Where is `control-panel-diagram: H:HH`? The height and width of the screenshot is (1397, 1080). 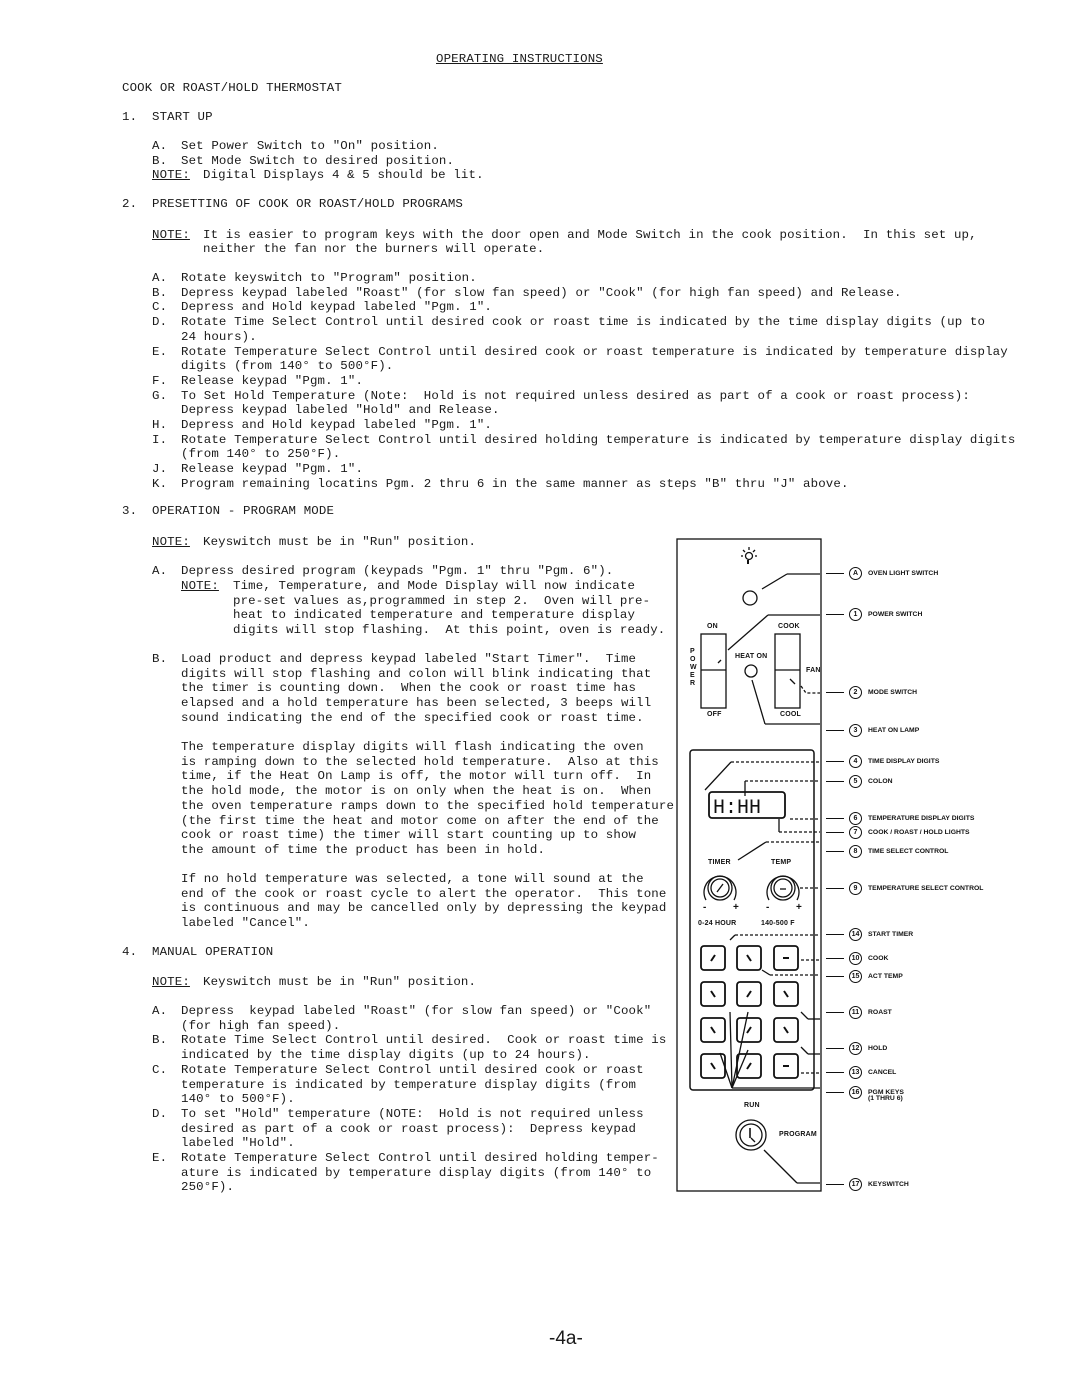
control-panel-diagram: H:HH is located at coordinates (749, 865).